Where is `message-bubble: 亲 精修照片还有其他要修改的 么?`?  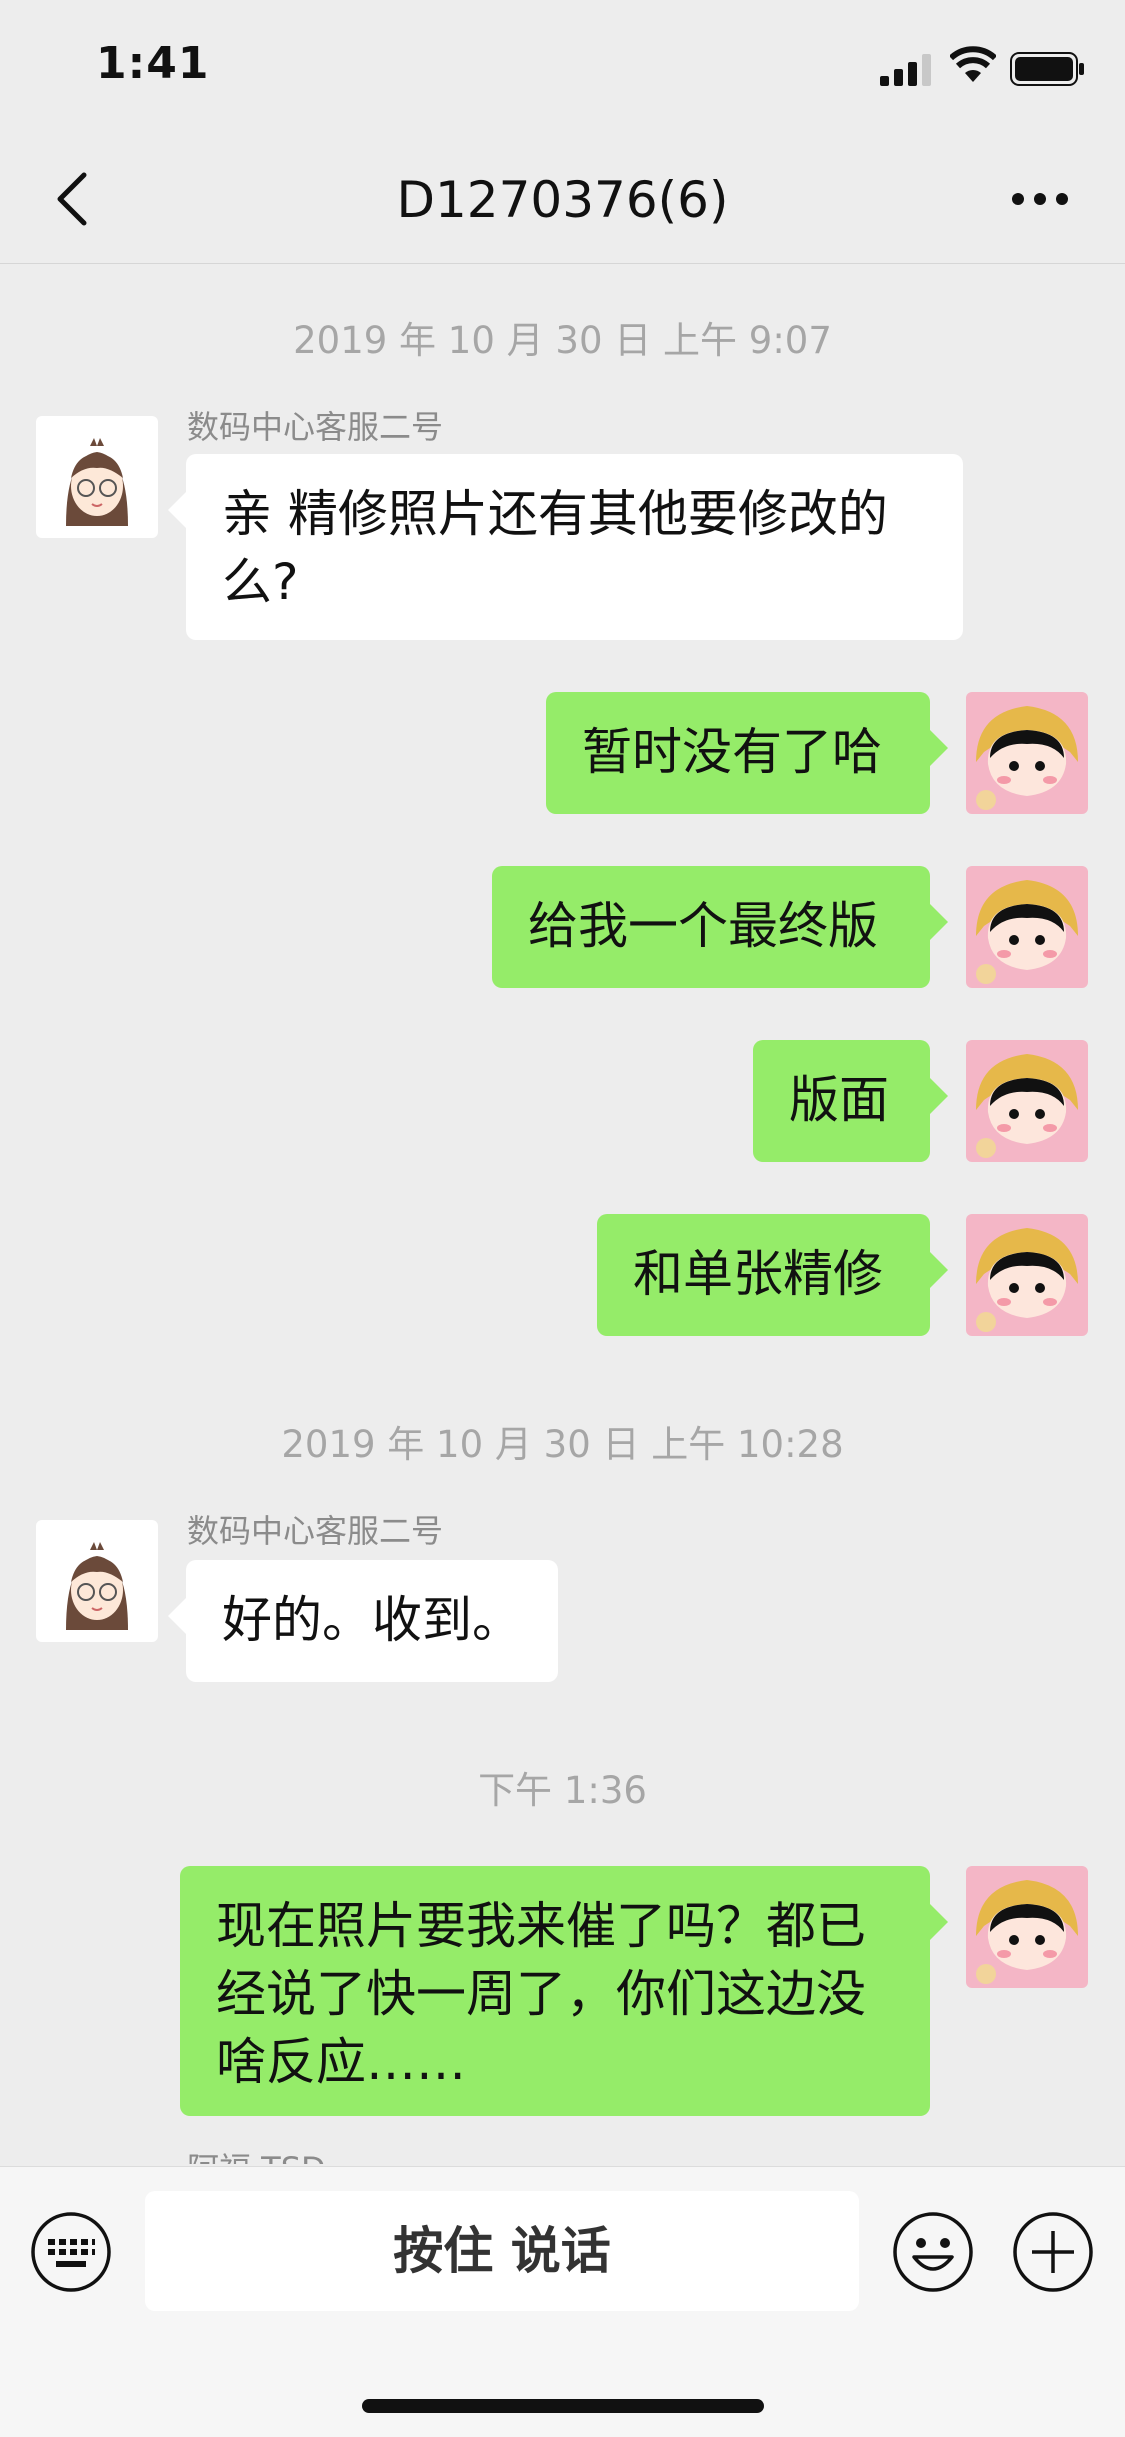
message-bubble: 亲 精修照片还有其他要修改的 么? is located at coordinates (565, 547).